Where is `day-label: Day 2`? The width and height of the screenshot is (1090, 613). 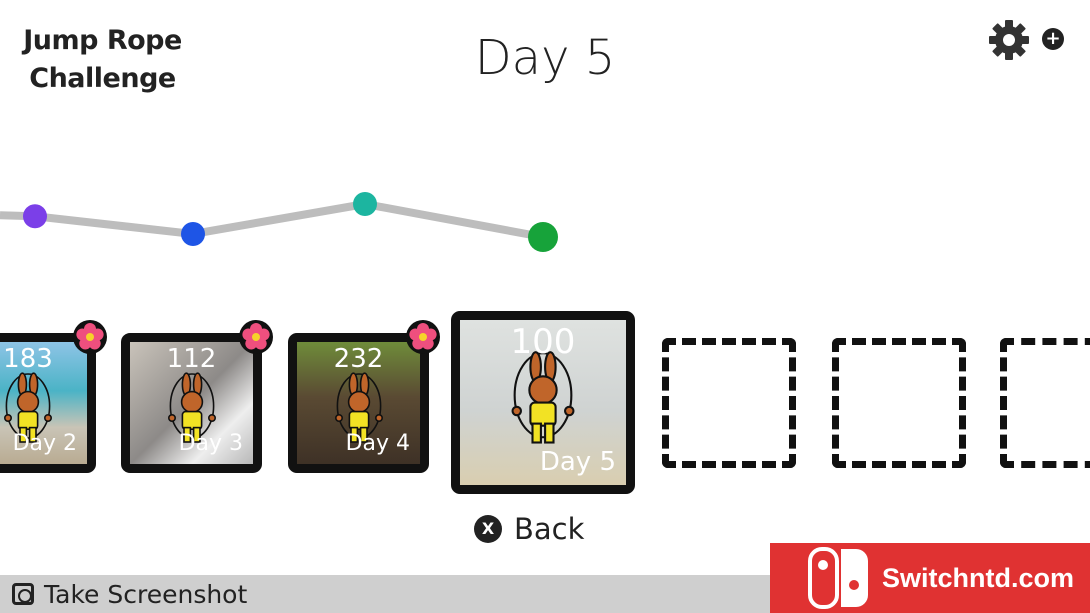
day-label: Day 2 is located at coordinates (44, 443).